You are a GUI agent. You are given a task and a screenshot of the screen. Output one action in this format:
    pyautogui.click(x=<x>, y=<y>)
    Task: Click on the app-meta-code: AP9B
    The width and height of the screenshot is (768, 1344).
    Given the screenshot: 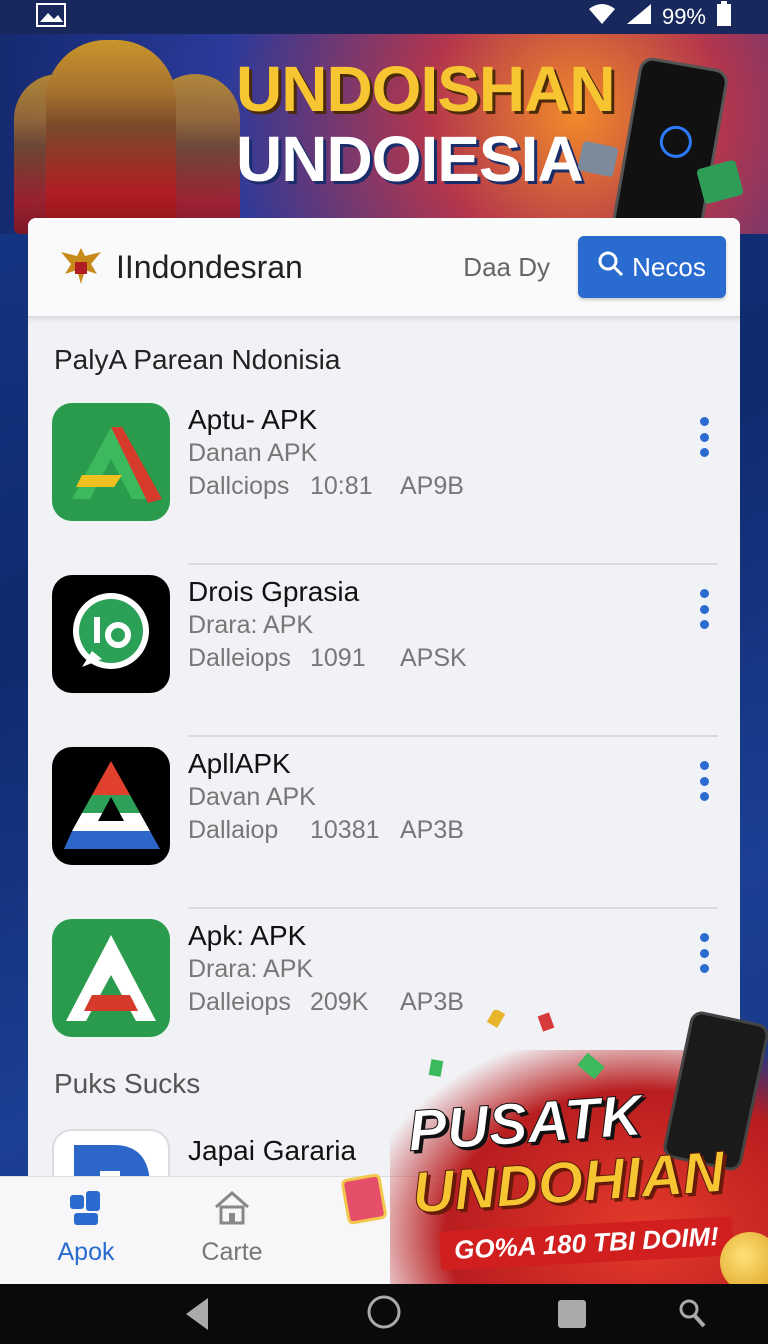 What is the action you would take?
    pyautogui.click(x=432, y=486)
    